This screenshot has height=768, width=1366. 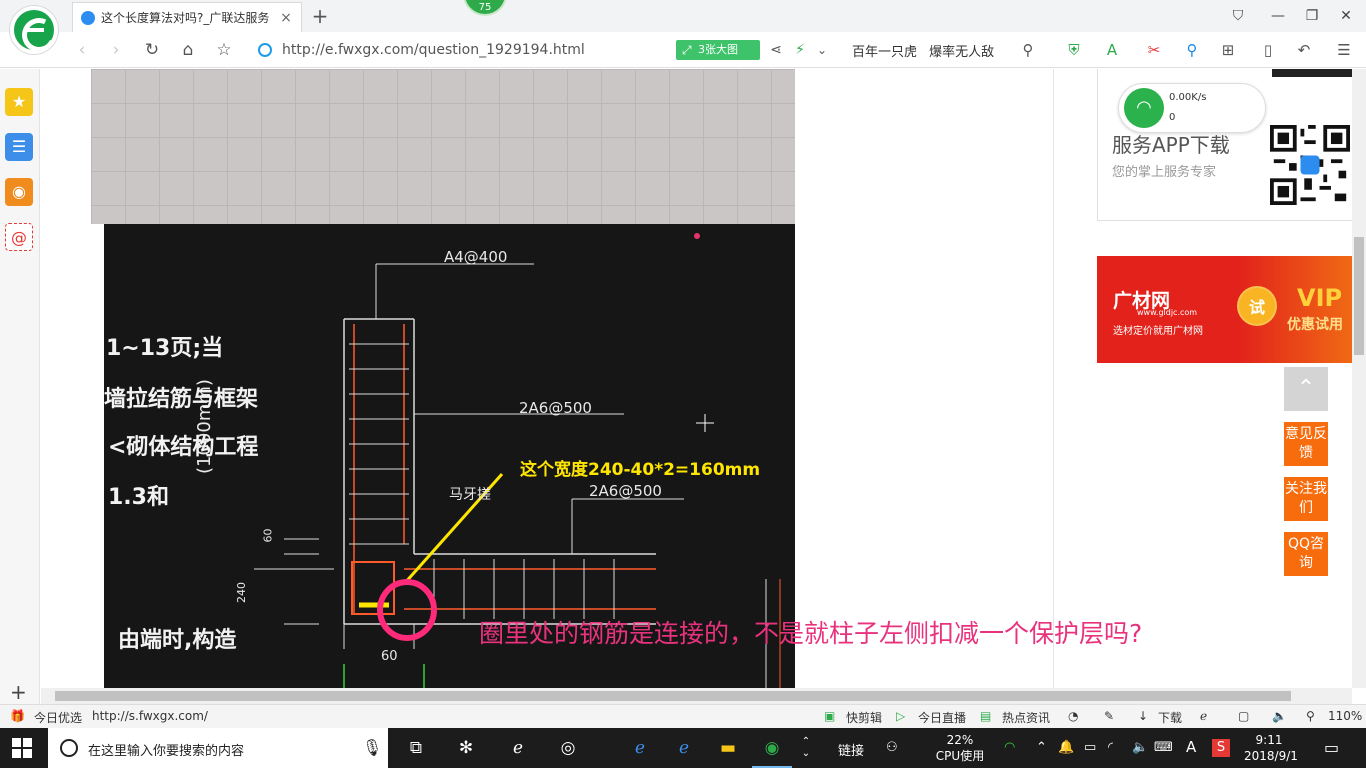 What do you see at coordinates (673, 696) in the screenshot?
I see `horizontal-scroll-thumb` at bounding box center [673, 696].